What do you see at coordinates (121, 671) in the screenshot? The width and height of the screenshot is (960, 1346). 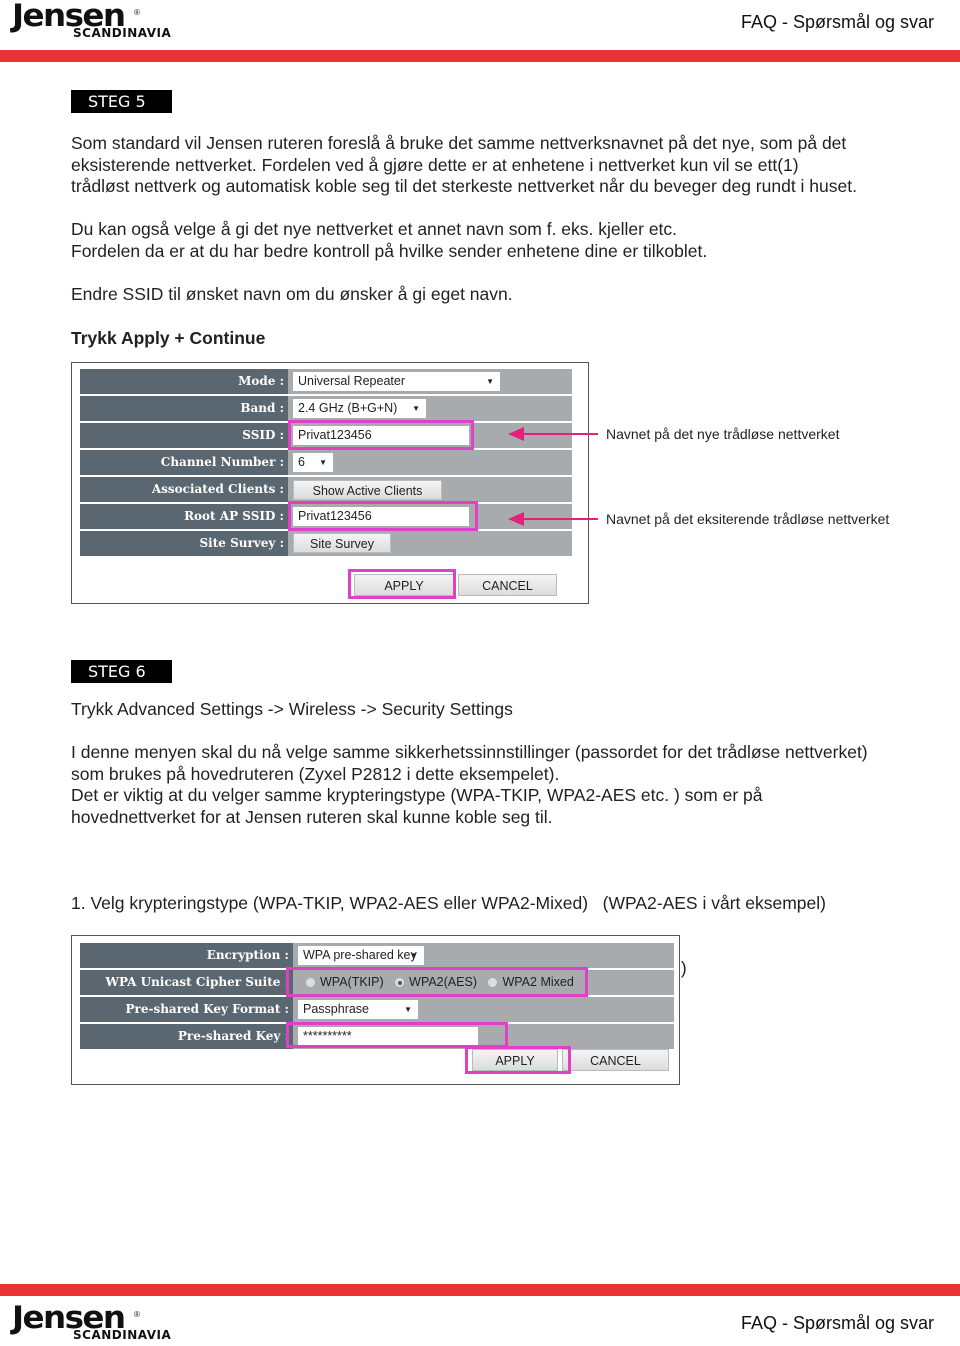 I see `step-6-badge: STEG 6` at bounding box center [121, 671].